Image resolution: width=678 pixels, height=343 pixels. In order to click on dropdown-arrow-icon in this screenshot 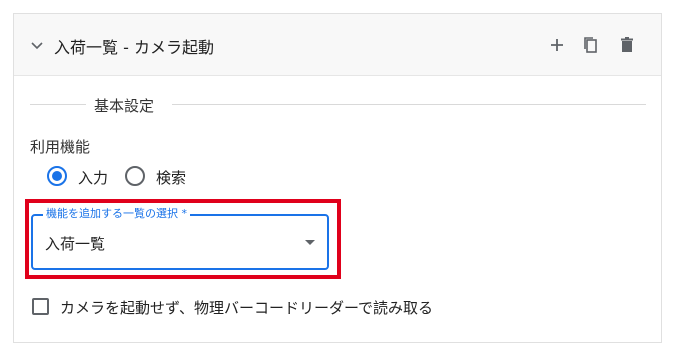, I will do `click(310, 242)`.